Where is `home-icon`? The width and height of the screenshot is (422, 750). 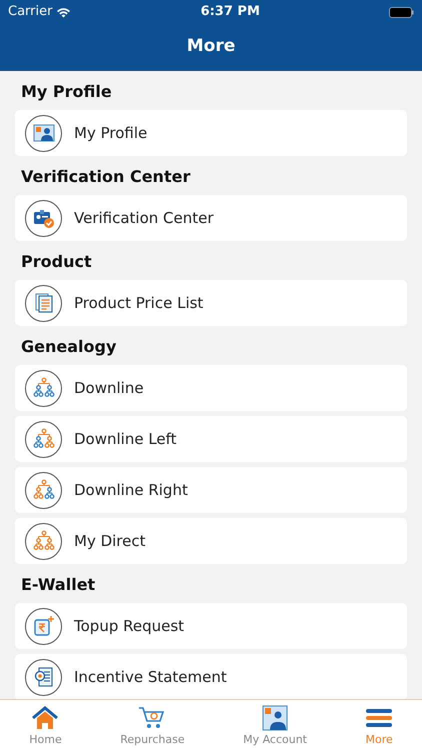 home-icon is located at coordinates (45, 718).